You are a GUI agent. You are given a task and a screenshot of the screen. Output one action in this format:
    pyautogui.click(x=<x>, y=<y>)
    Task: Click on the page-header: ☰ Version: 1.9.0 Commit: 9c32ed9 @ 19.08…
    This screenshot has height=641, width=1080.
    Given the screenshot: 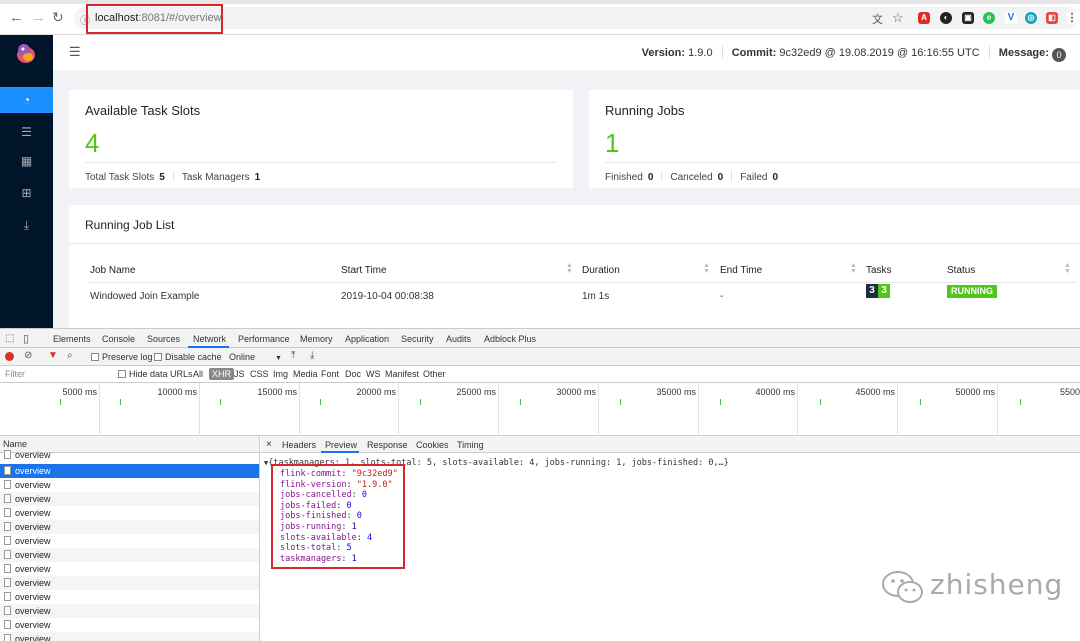 What is the action you would take?
    pyautogui.click(x=566, y=52)
    